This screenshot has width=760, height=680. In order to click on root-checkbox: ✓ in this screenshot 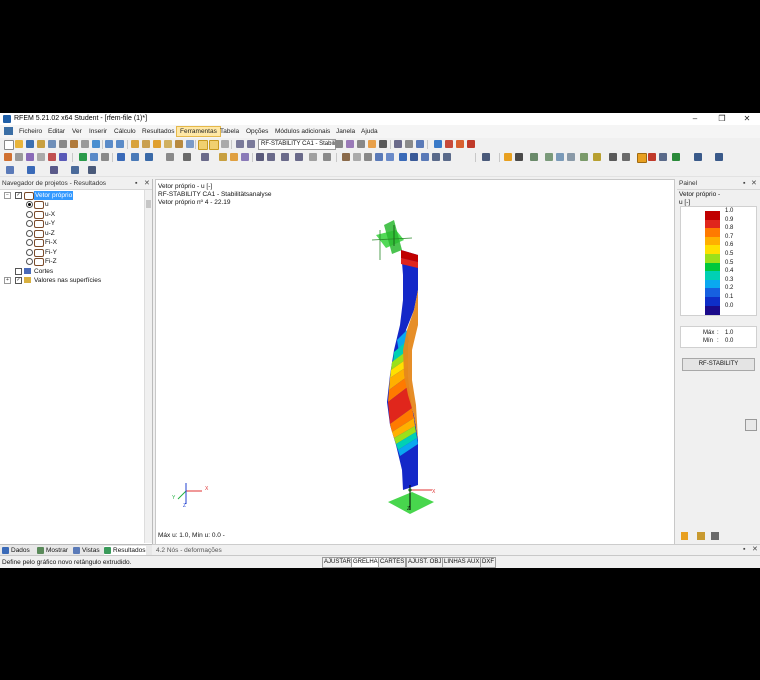, I will do `click(18, 195)`.